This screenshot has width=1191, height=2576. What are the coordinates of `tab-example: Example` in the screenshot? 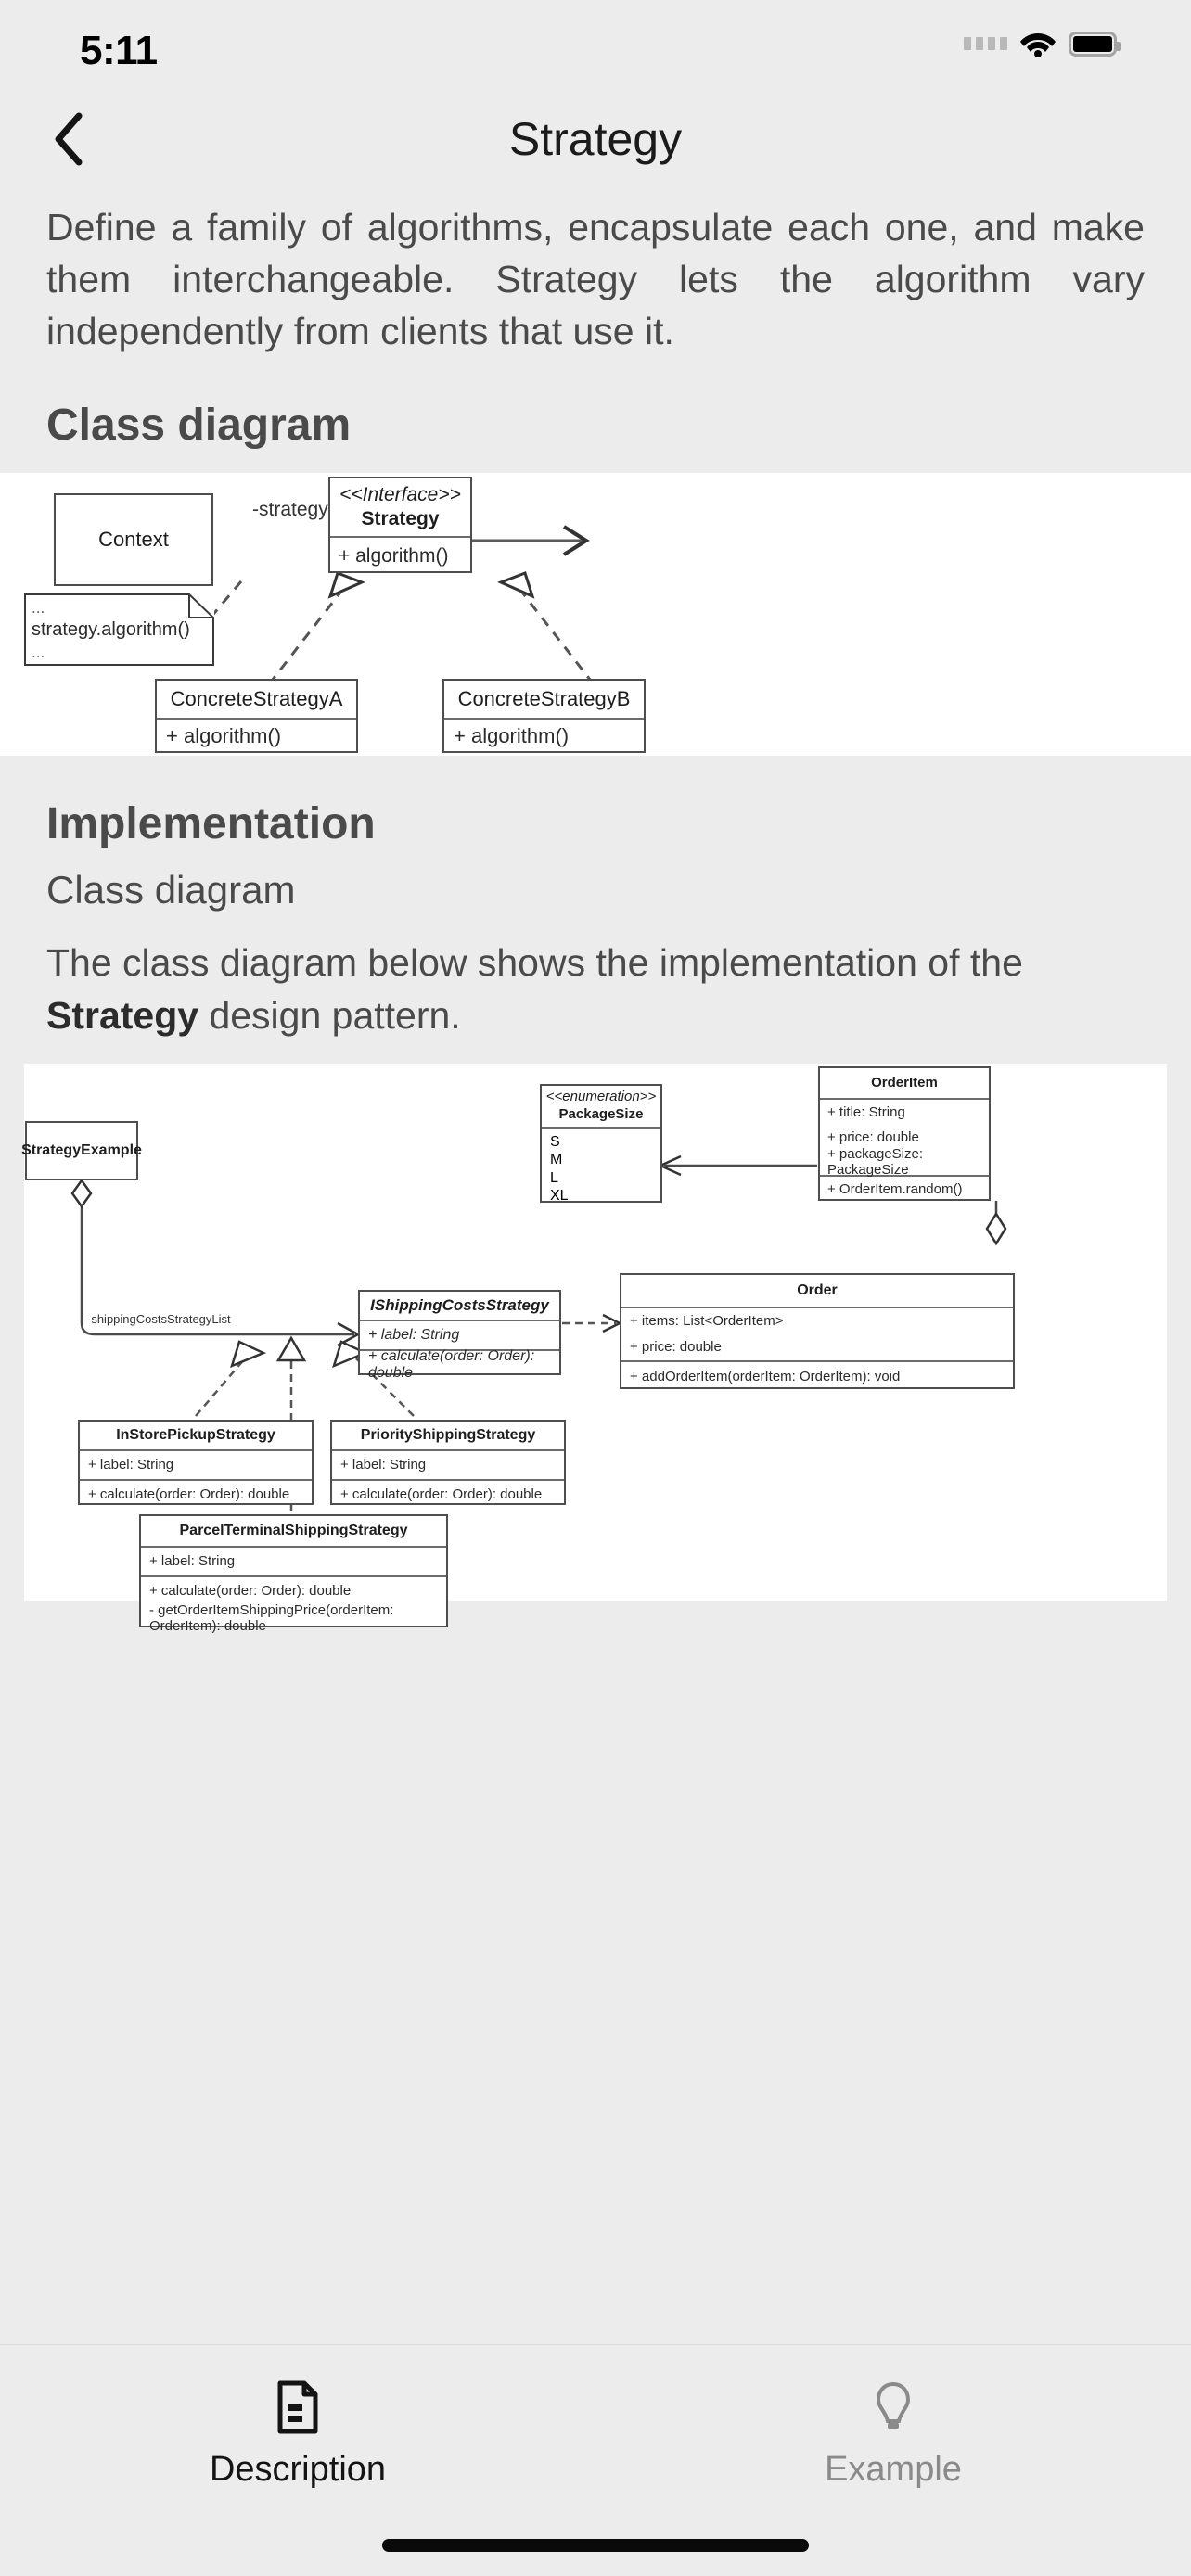 It's located at (894, 2435).